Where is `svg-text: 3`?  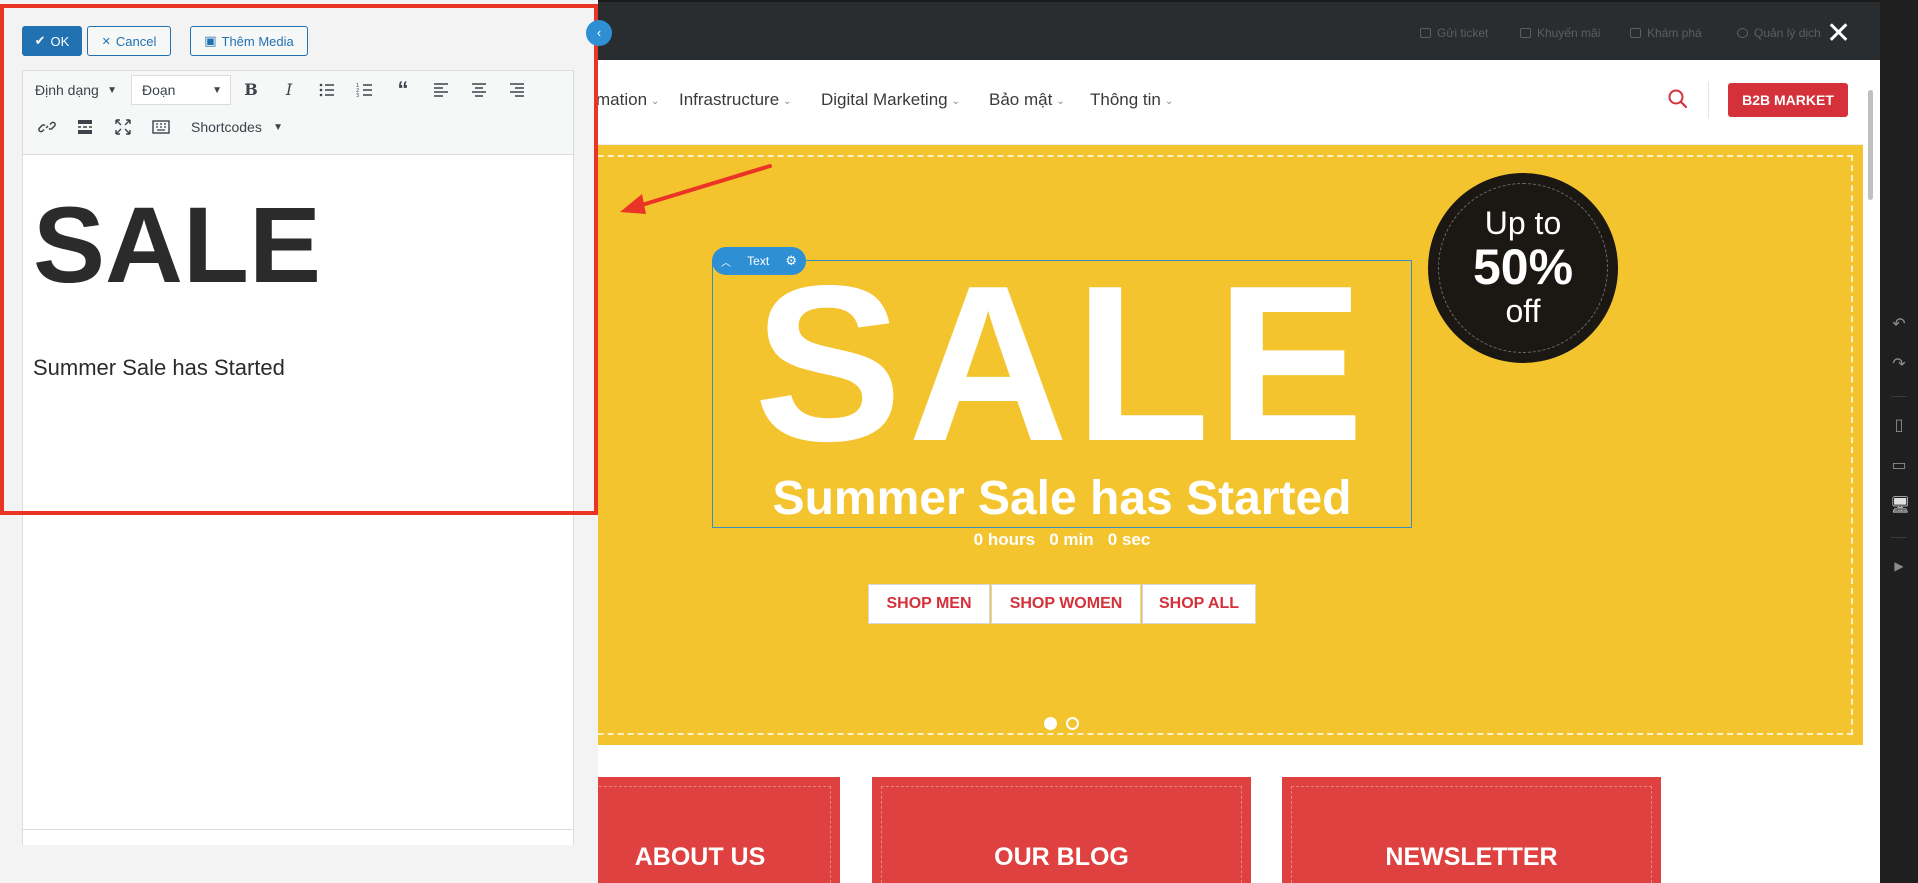
svg-text: 3 is located at coordinates (357, 96).